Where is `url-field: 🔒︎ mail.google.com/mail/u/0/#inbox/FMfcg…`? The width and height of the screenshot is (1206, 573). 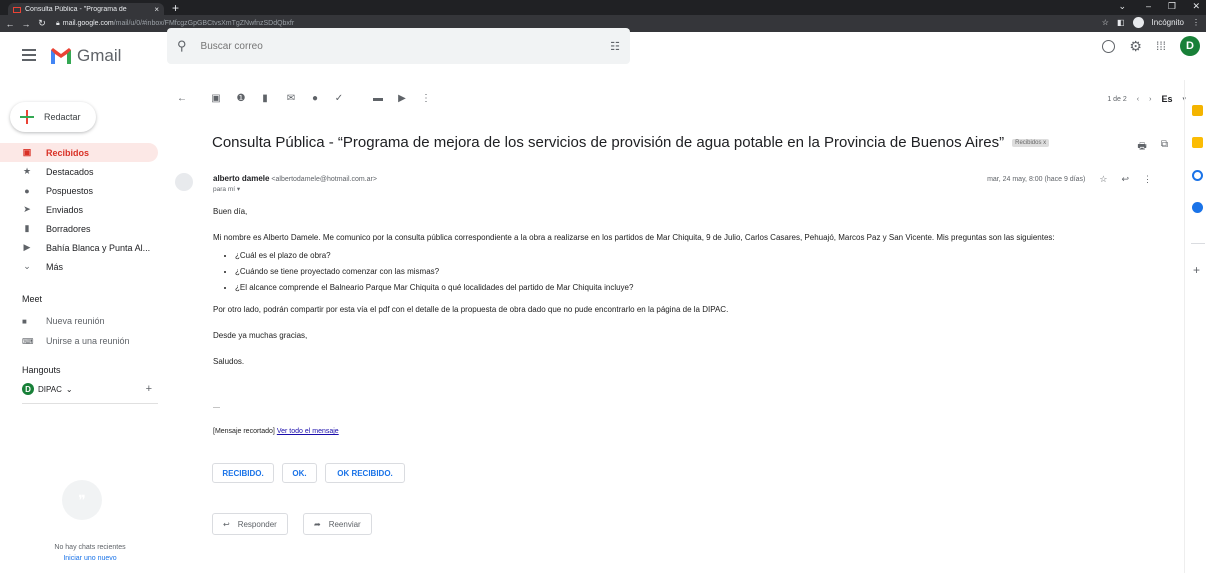
url-field: 🔒︎ mail.google.com/mail/u/0/#inbox/FMfcg… is located at coordinates (175, 24).